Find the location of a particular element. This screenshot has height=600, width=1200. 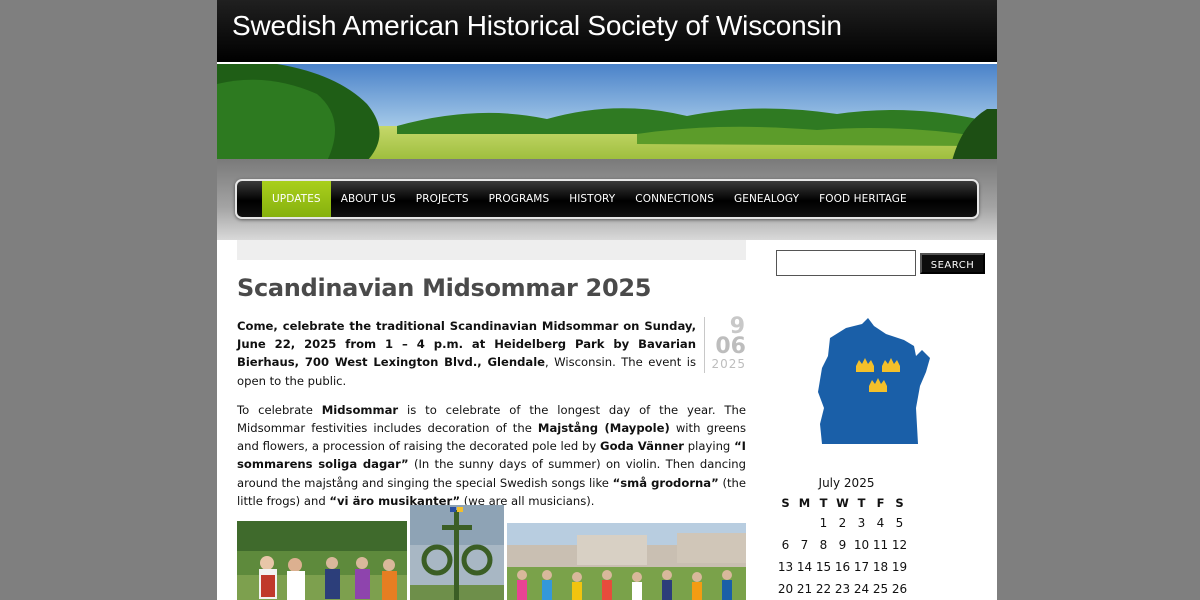

calendar-day: 25 is located at coordinates (880, 589).